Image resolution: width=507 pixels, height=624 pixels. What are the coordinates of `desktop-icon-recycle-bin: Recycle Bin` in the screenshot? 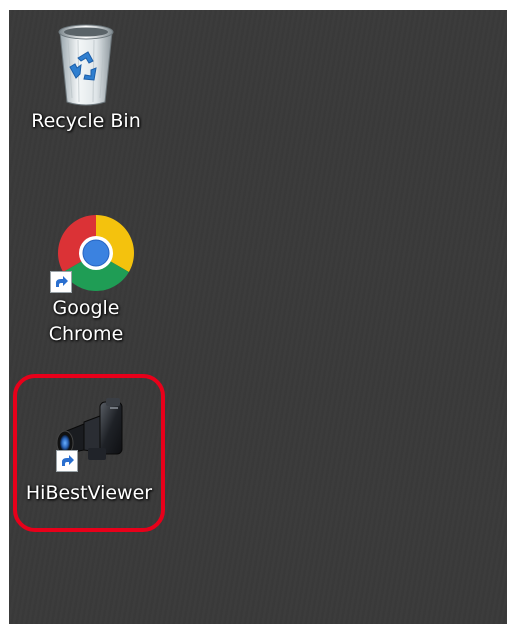 It's located at (86, 76).